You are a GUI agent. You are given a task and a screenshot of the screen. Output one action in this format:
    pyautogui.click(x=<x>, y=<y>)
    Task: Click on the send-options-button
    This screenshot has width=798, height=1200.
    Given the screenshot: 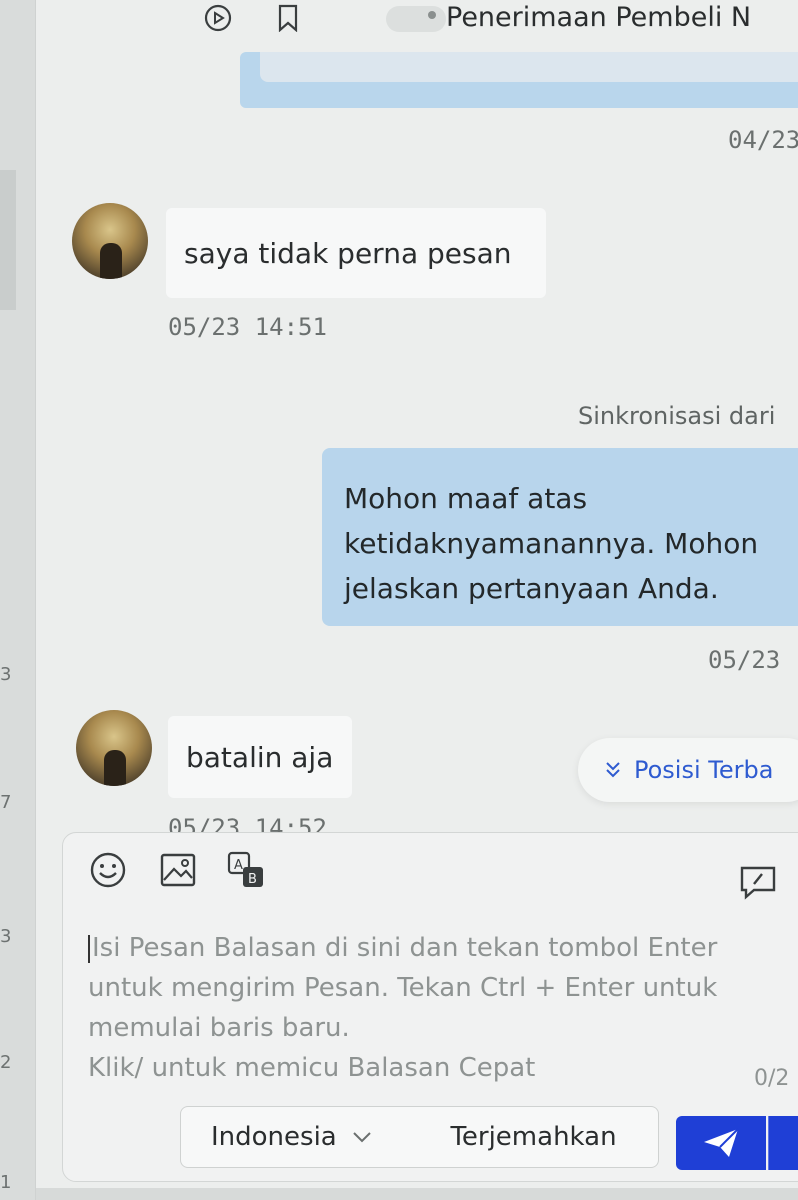 What is the action you would take?
    pyautogui.click(x=783, y=1143)
    